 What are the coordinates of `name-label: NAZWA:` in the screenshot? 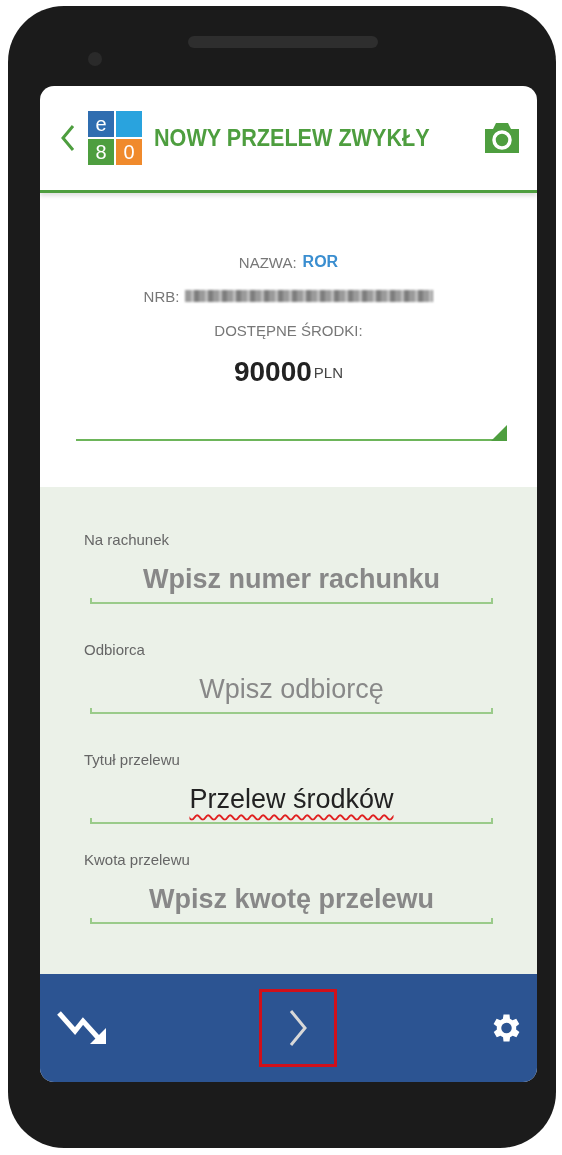 It's located at (267, 262).